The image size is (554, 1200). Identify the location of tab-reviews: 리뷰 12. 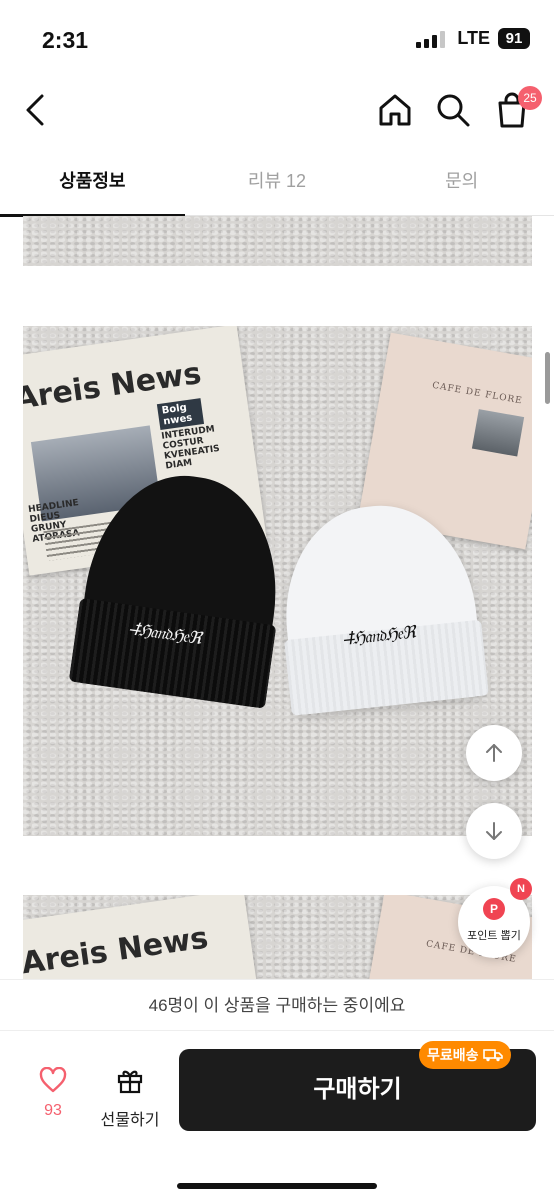
(277, 182).